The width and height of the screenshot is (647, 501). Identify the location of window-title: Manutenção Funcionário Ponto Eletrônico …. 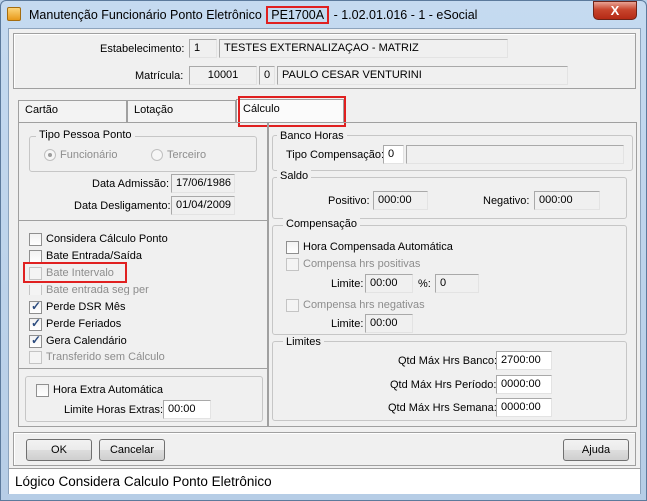
(253, 15).